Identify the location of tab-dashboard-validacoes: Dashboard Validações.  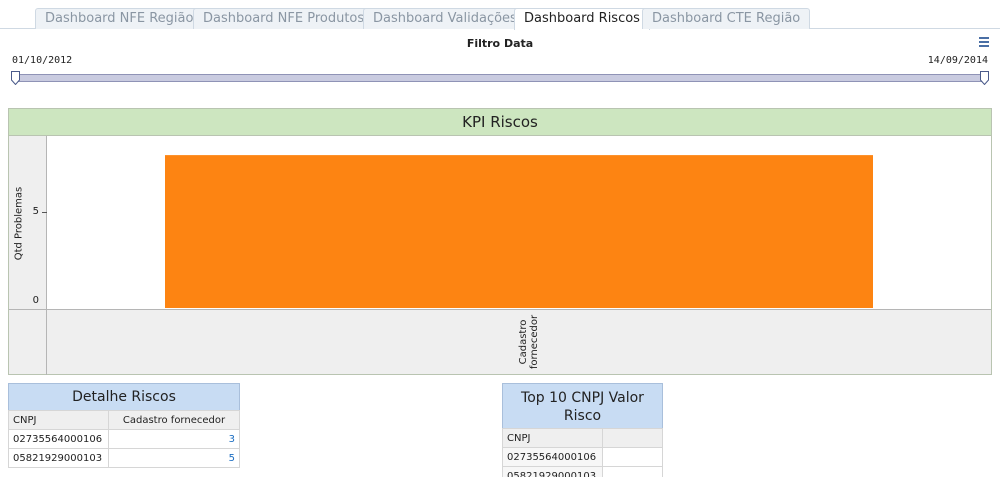
(445, 18).